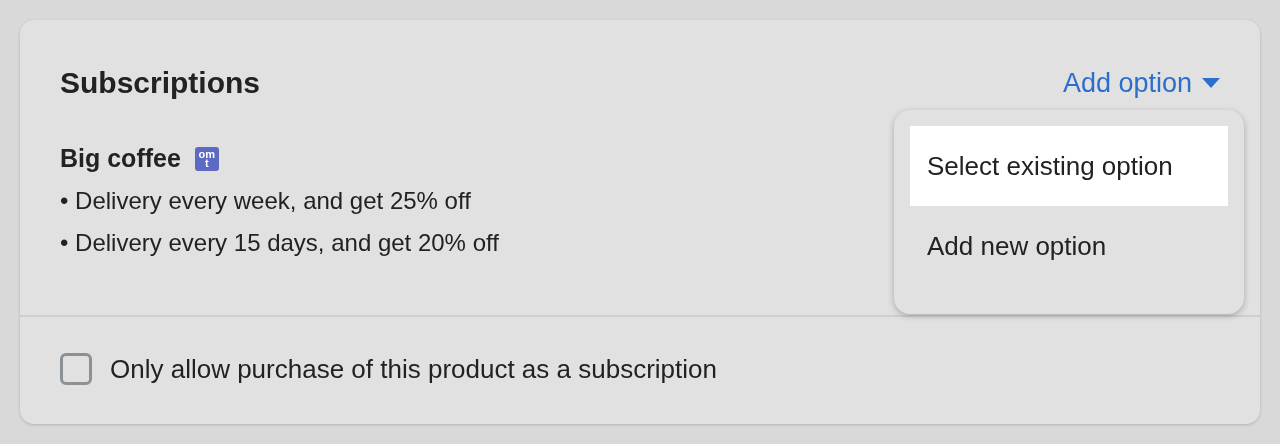  What do you see at coordinates (120, 158) in the screenshot?
I see `plan-name: Big coffee` at bounding box center [120, 158].